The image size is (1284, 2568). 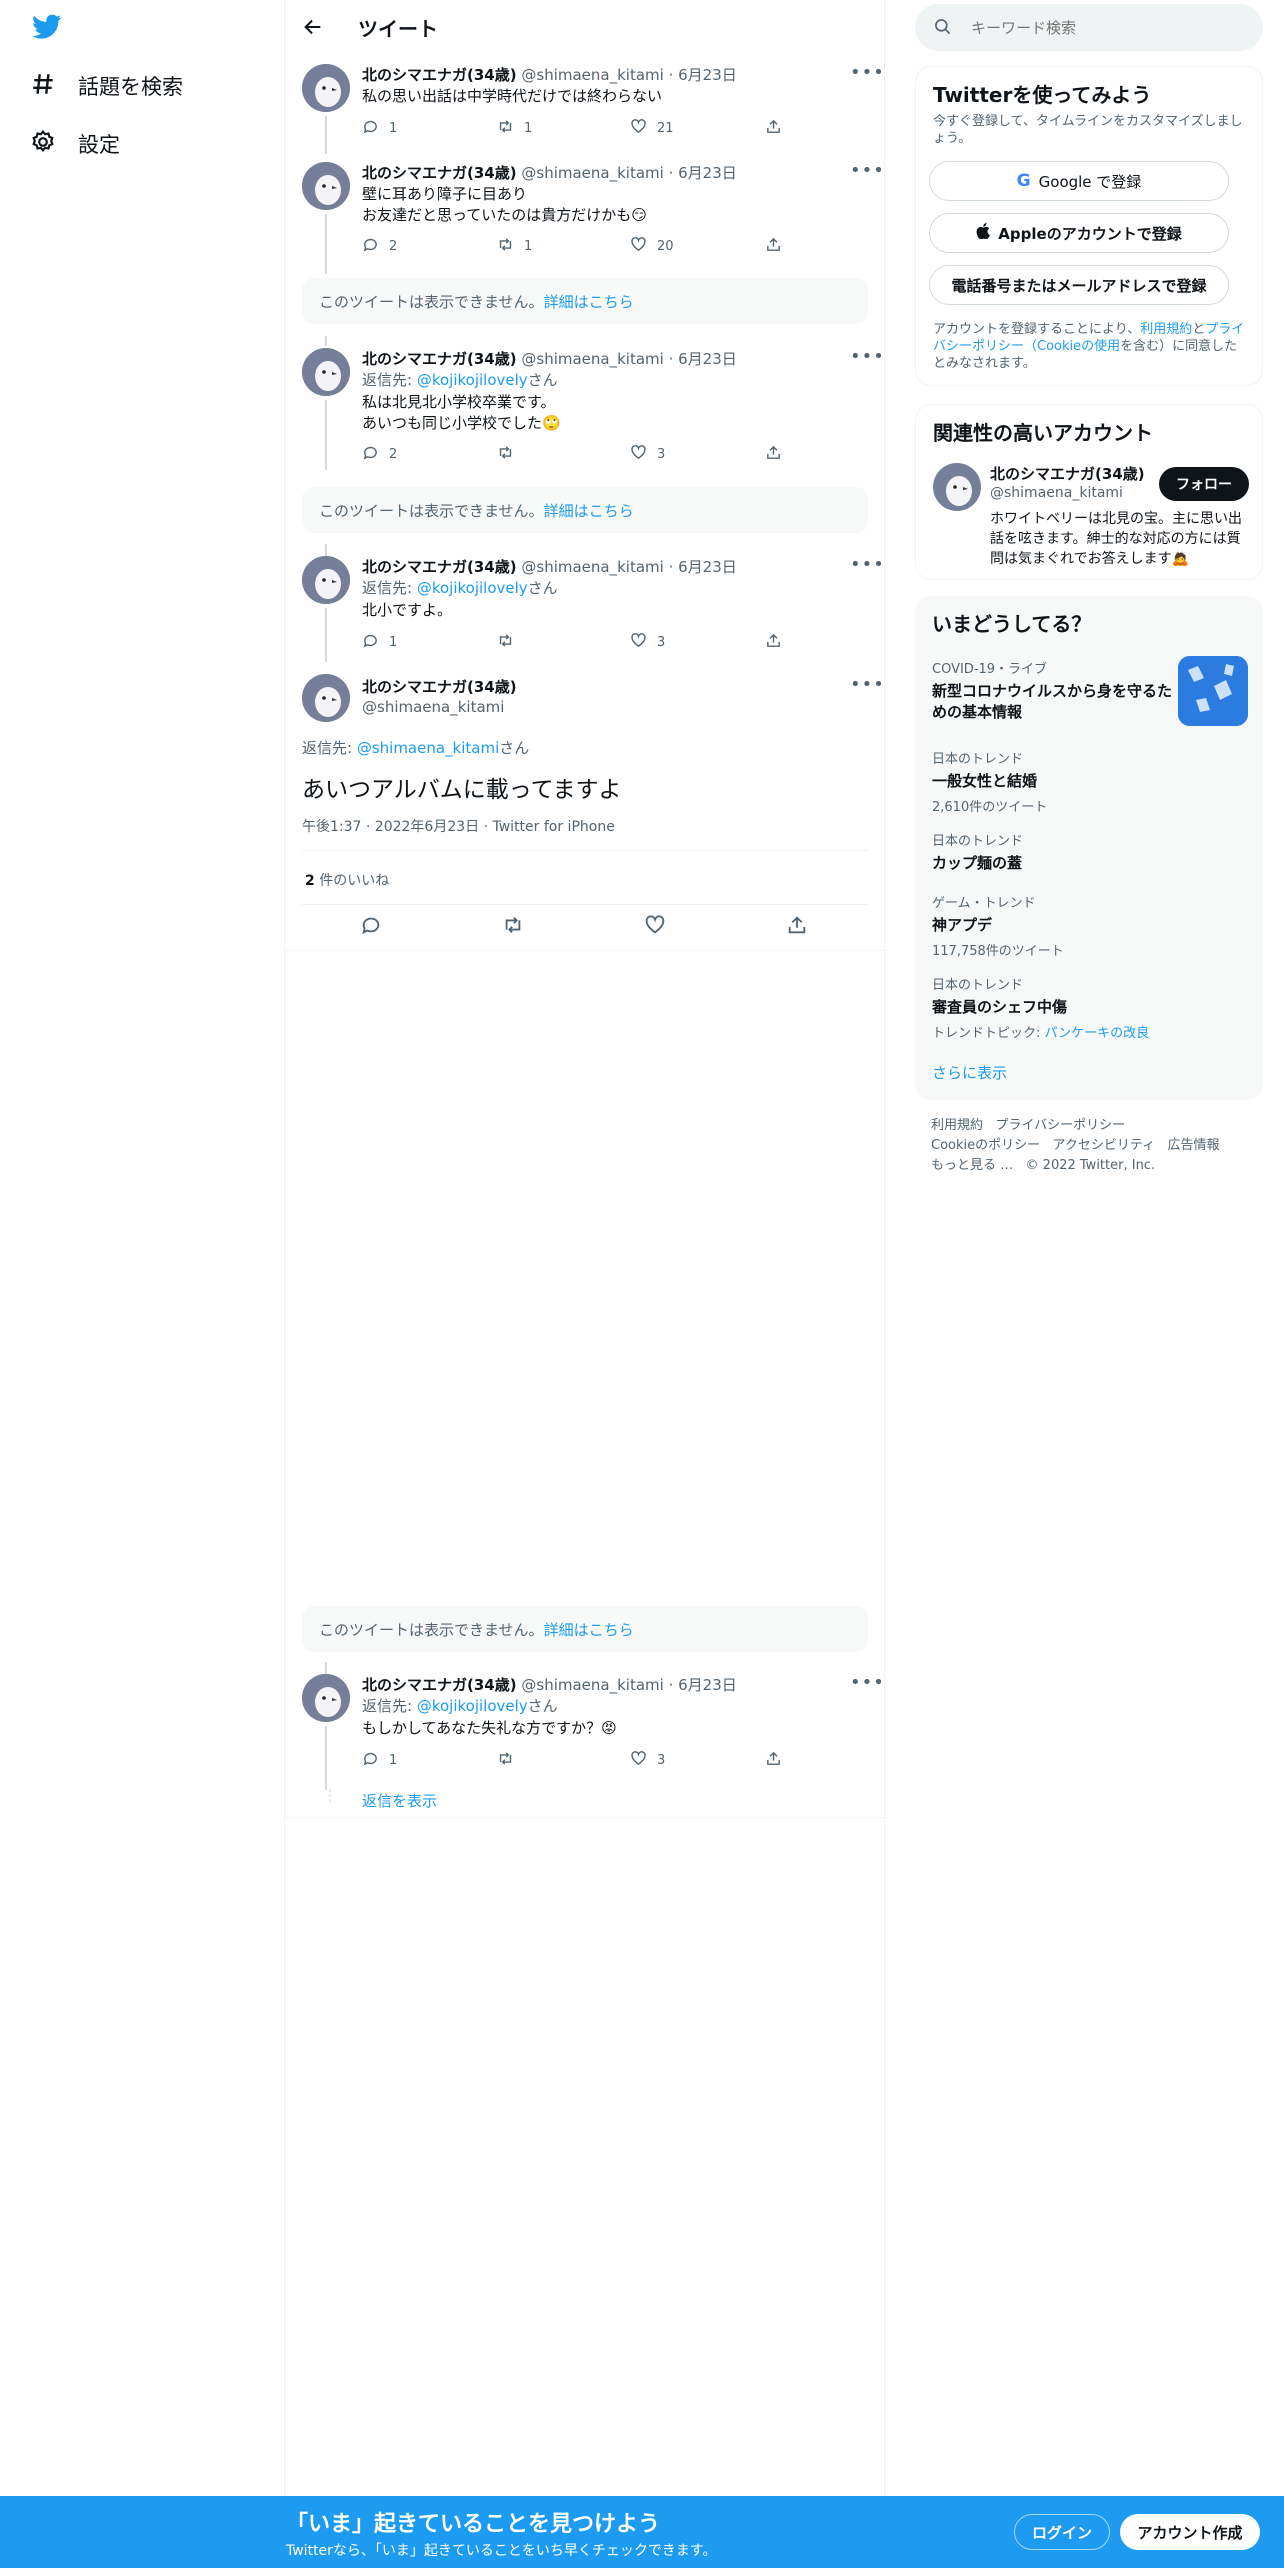 I want to click on search-box, so click(x=1089, y=27).